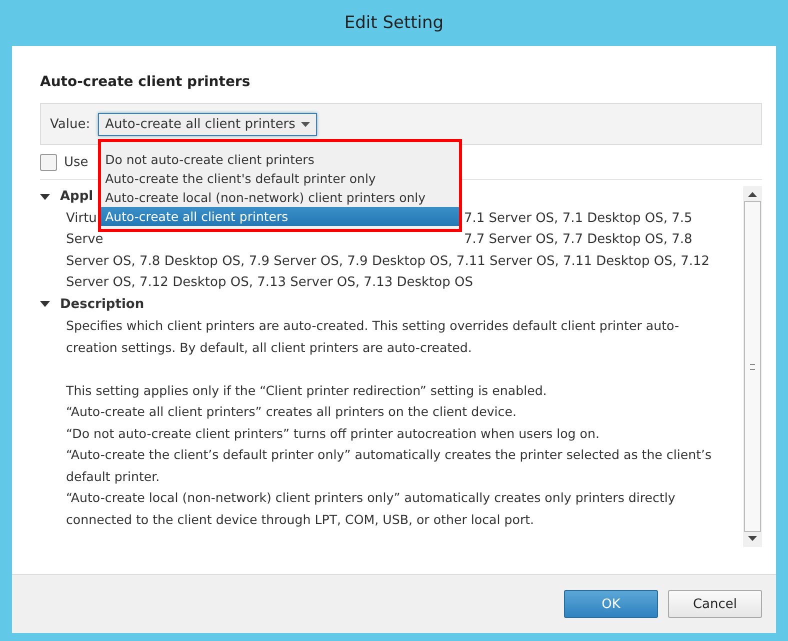 The height and width of the screenshot is (641, 788). What do you see at coordinates (578, 240) in the screenshot?
I see `version-text: 7.7 Server OS, 7.7 Desktop OS, 7.8` at bounding box center [578, 240].